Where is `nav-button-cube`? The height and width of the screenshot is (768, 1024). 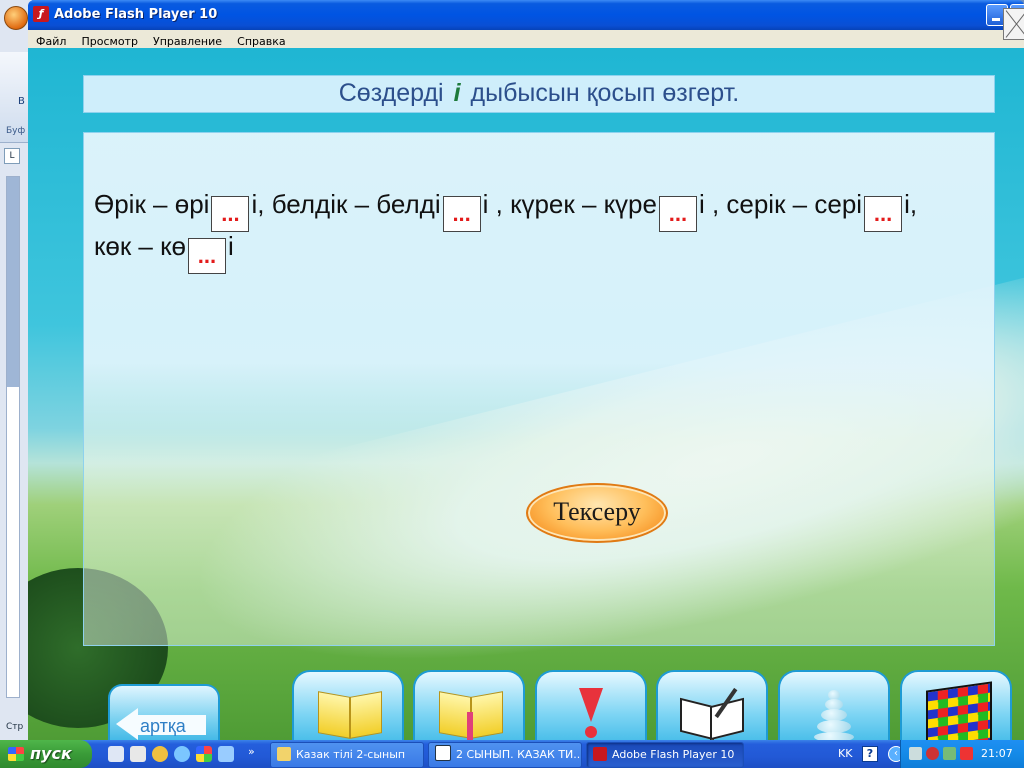 nav-button-cube is located at coordinates (956, 705).